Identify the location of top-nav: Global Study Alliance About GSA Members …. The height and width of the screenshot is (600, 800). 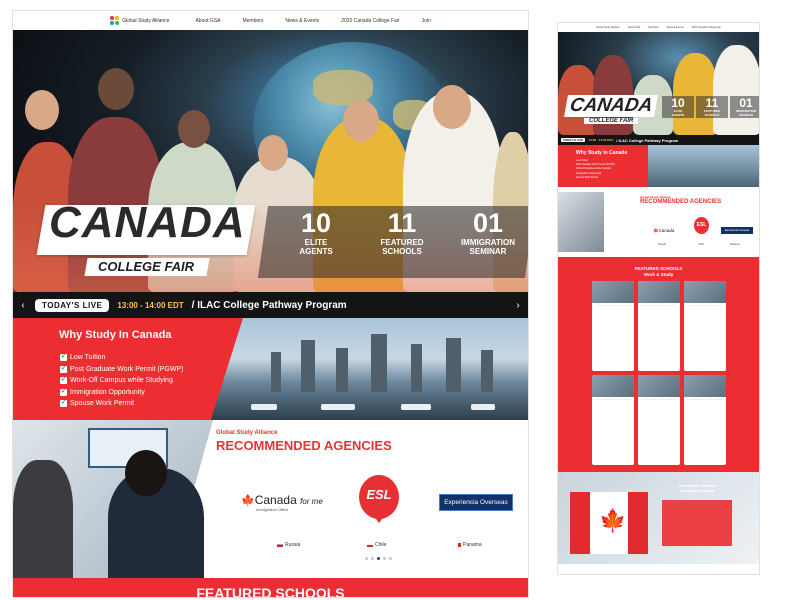
(270, 20).